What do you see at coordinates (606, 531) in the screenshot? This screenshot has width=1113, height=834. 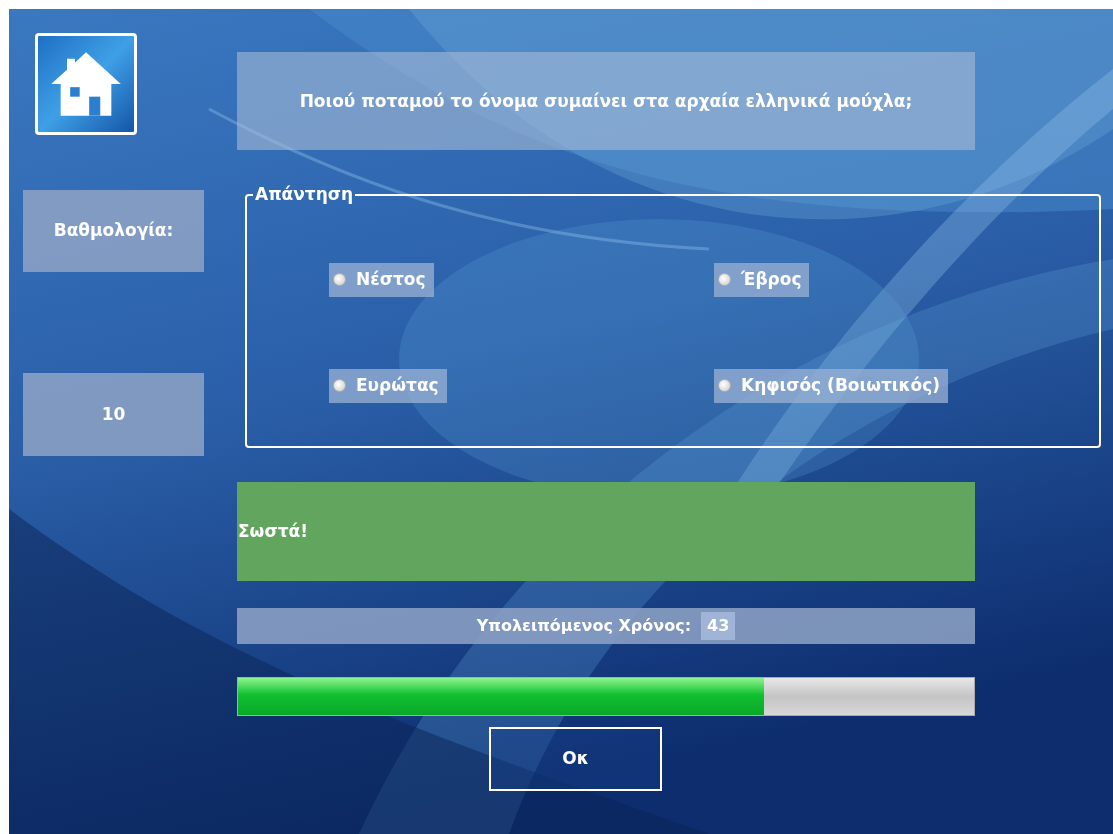 I see `feedback-banner: Σωστά!` at bounding box center [606, 531].